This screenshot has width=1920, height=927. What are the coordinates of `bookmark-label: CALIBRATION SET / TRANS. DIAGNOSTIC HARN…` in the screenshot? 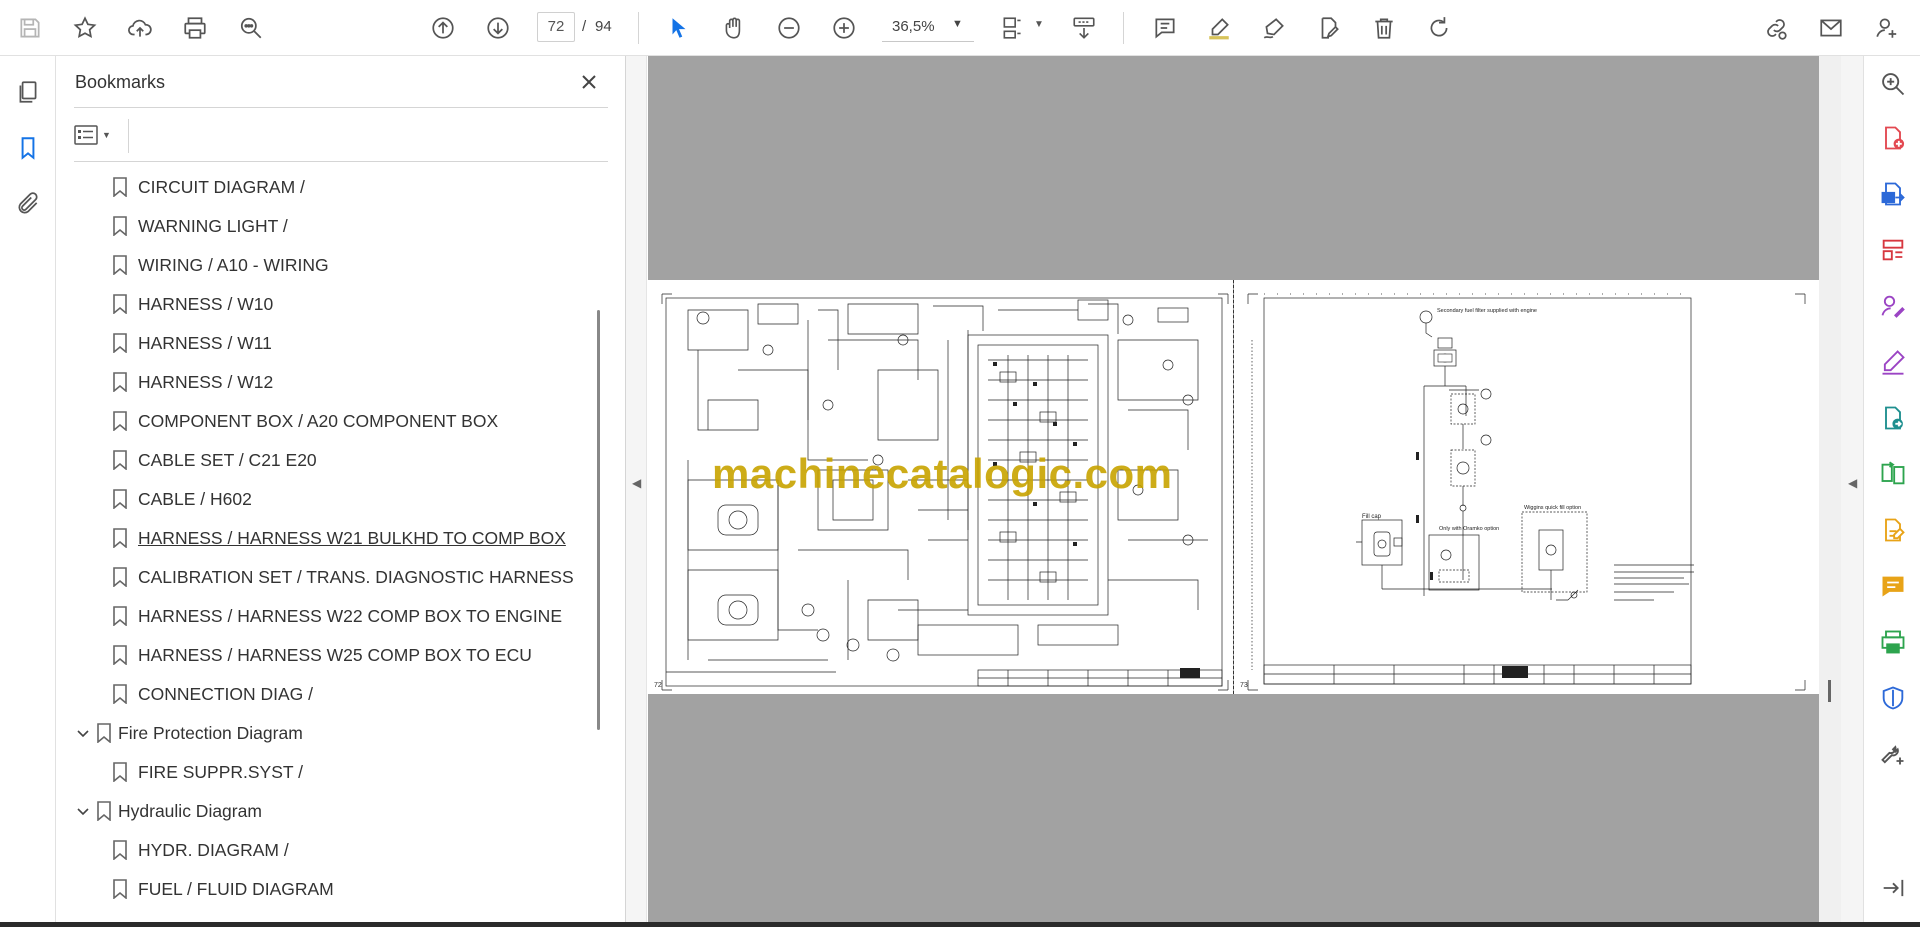 It's located at (356, 577).